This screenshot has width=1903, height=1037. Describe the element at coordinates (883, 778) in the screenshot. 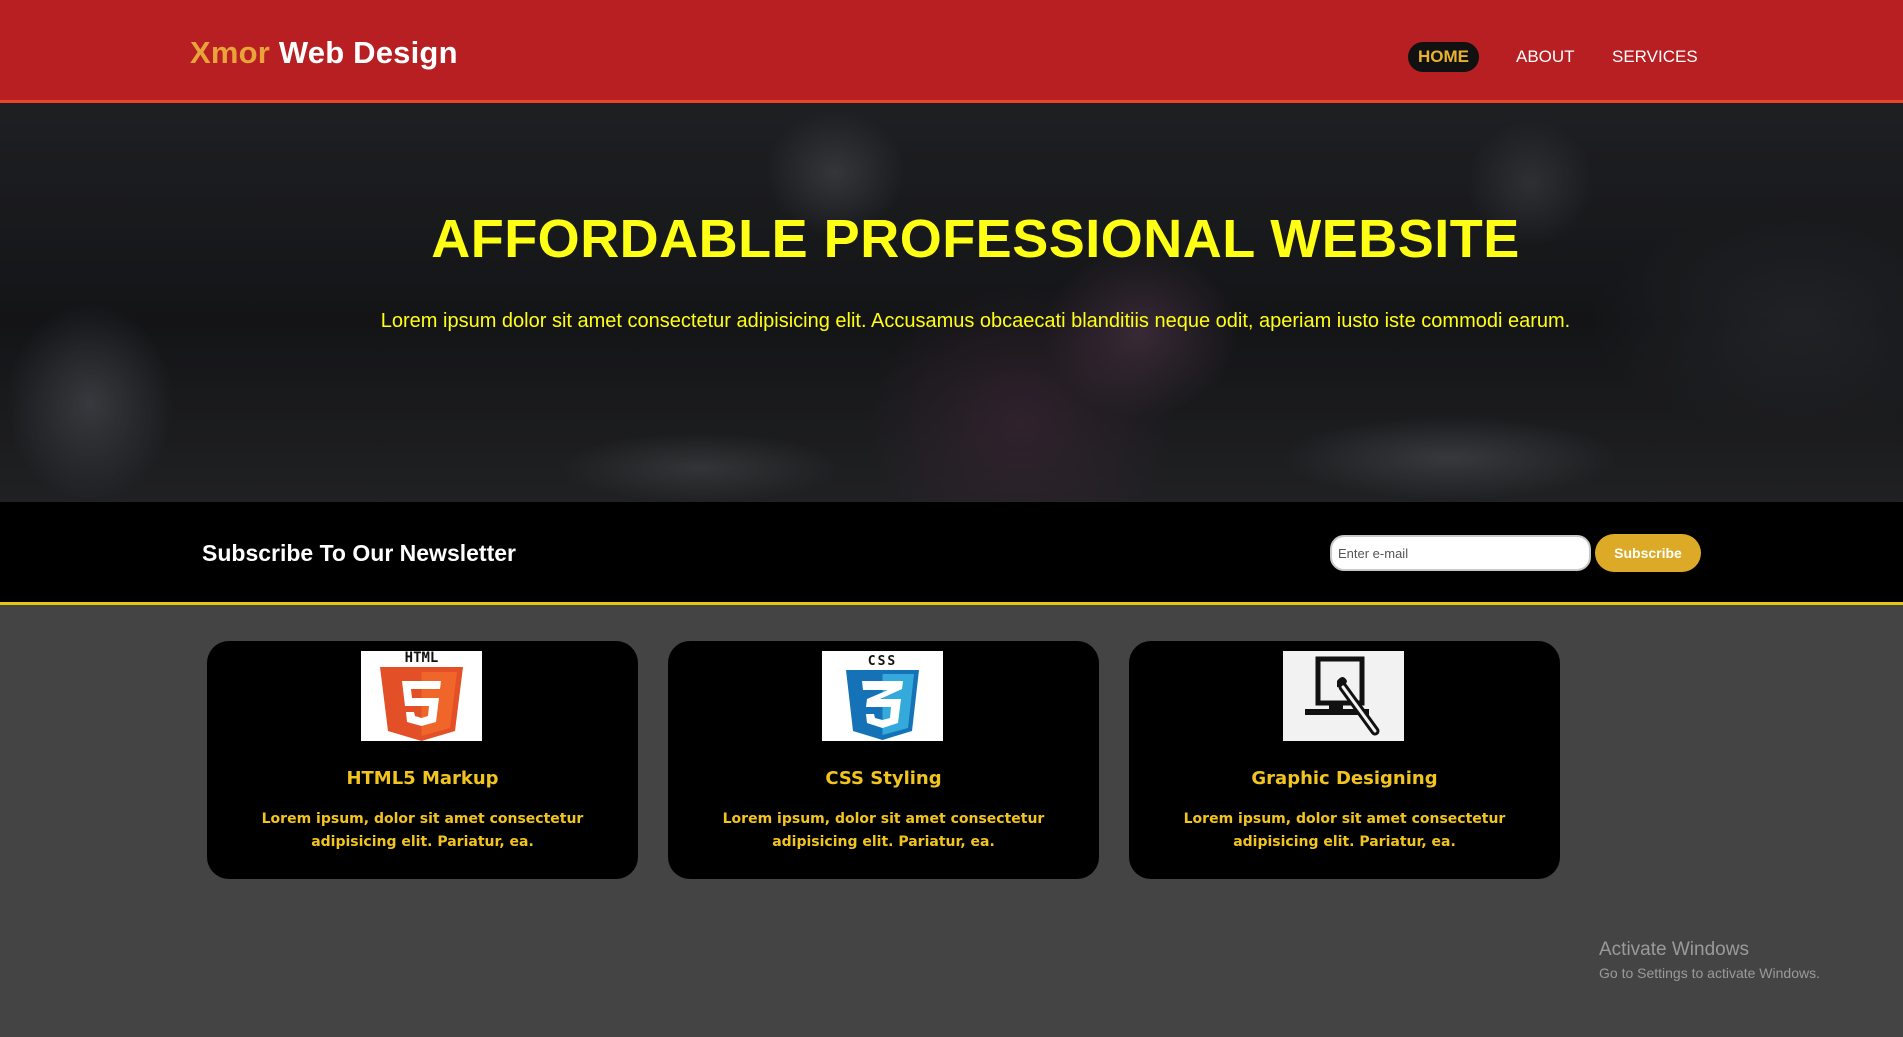

I see `card-title: CSS Styling` at that location.